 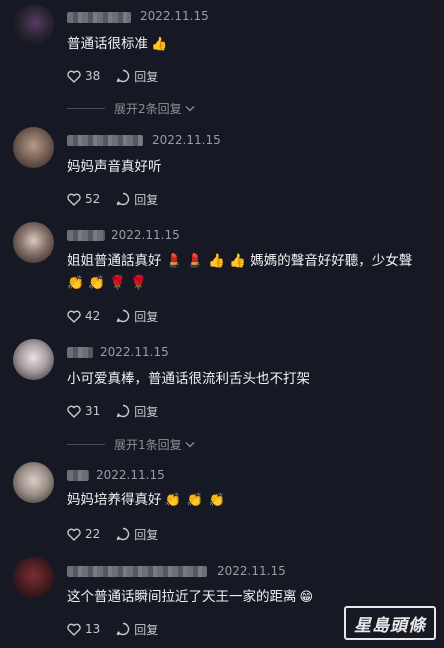 What do you see at coordinates (188, 379) in the screenshot?
I see `comment-text: 小可爱真棒，普通话很流利舌头也不打架` at bounding box center [188, 379].